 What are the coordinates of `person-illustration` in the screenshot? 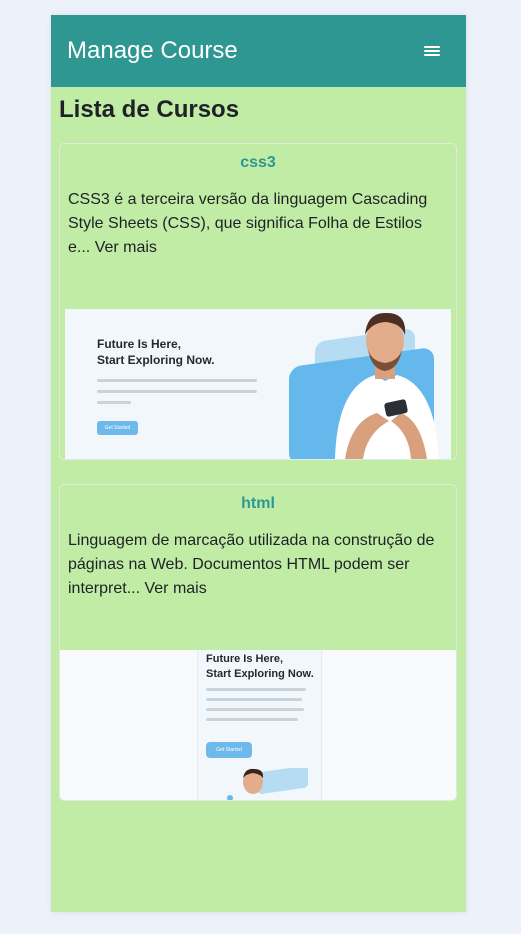 It's located at (267, 784).